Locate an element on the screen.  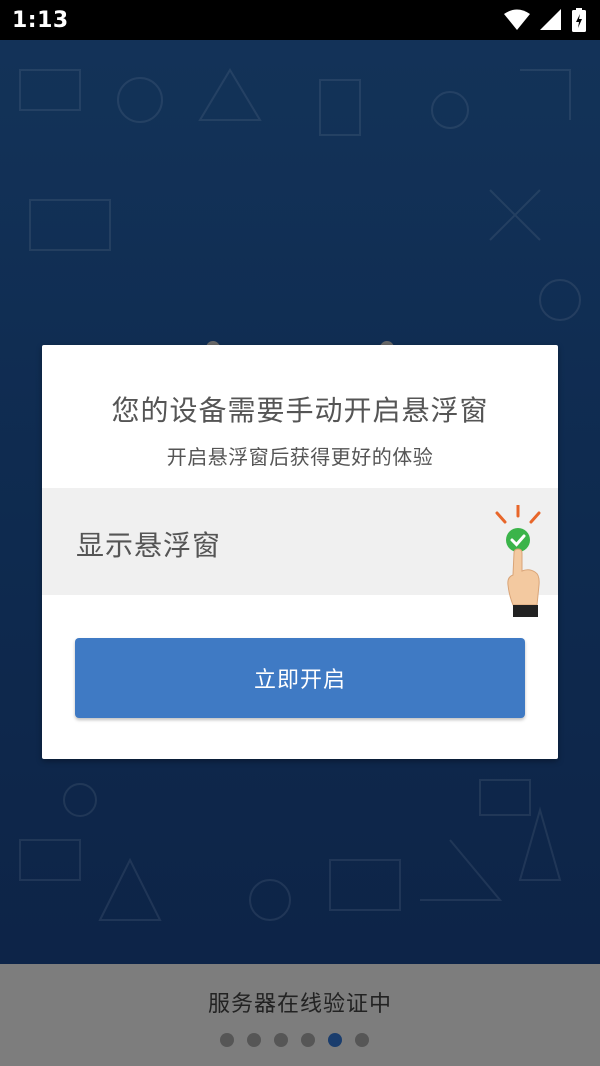
battery-charging-icon is located at coordinates (579, 20).